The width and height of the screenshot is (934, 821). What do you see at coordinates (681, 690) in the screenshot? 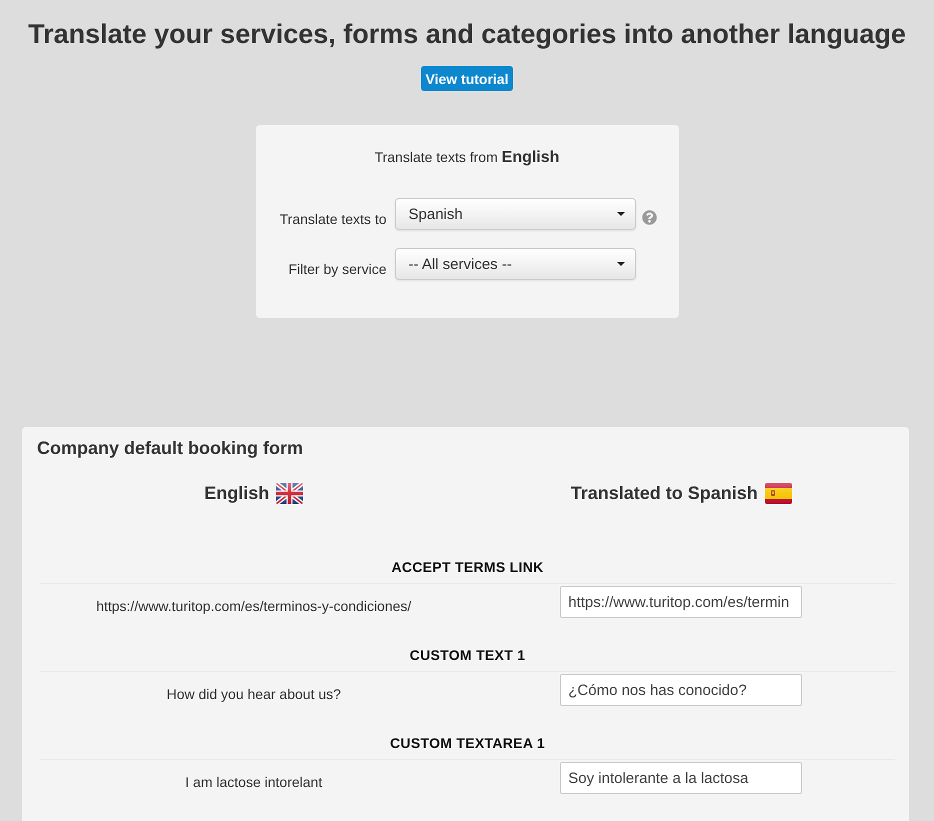
I see `translation-input: ¿Cómo nos has conocido?` at bounding box center [681, 690].